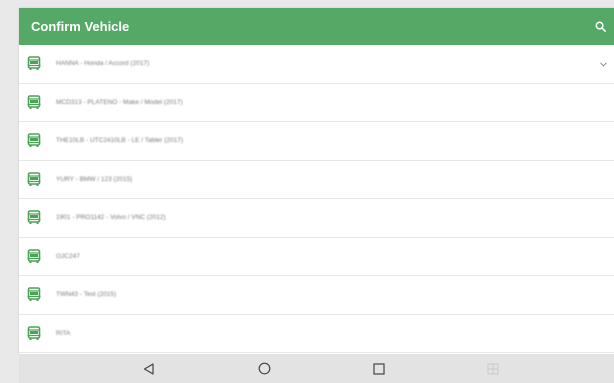 This screenshot has width=614, height=383. I want to click on home-circle-icon, so click(264, 368).